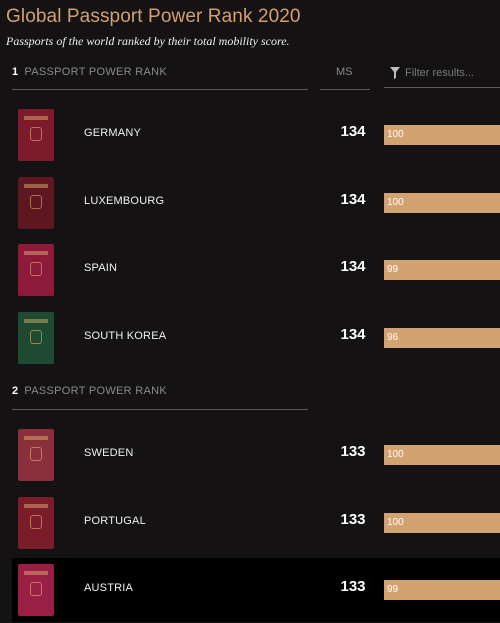 The image size is (500, 623). What do you see at coordinates (101, 268) in the screenshot?
I see `country-name: SPAIN` at bounding box center [101, 268].